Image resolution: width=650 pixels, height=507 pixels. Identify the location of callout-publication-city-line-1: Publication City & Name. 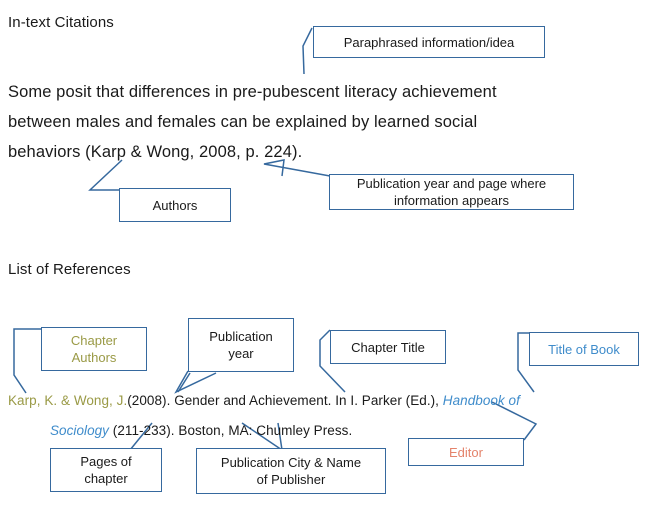
(291, 462).